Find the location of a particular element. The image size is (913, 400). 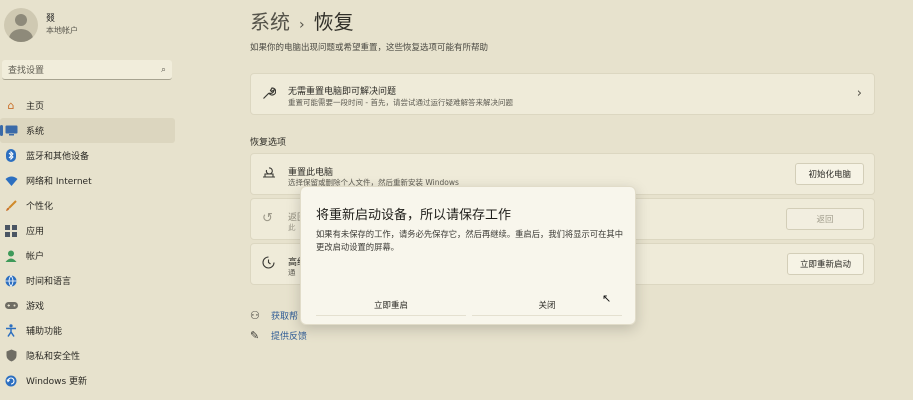

update-icon is located at coordinates (11, 381).